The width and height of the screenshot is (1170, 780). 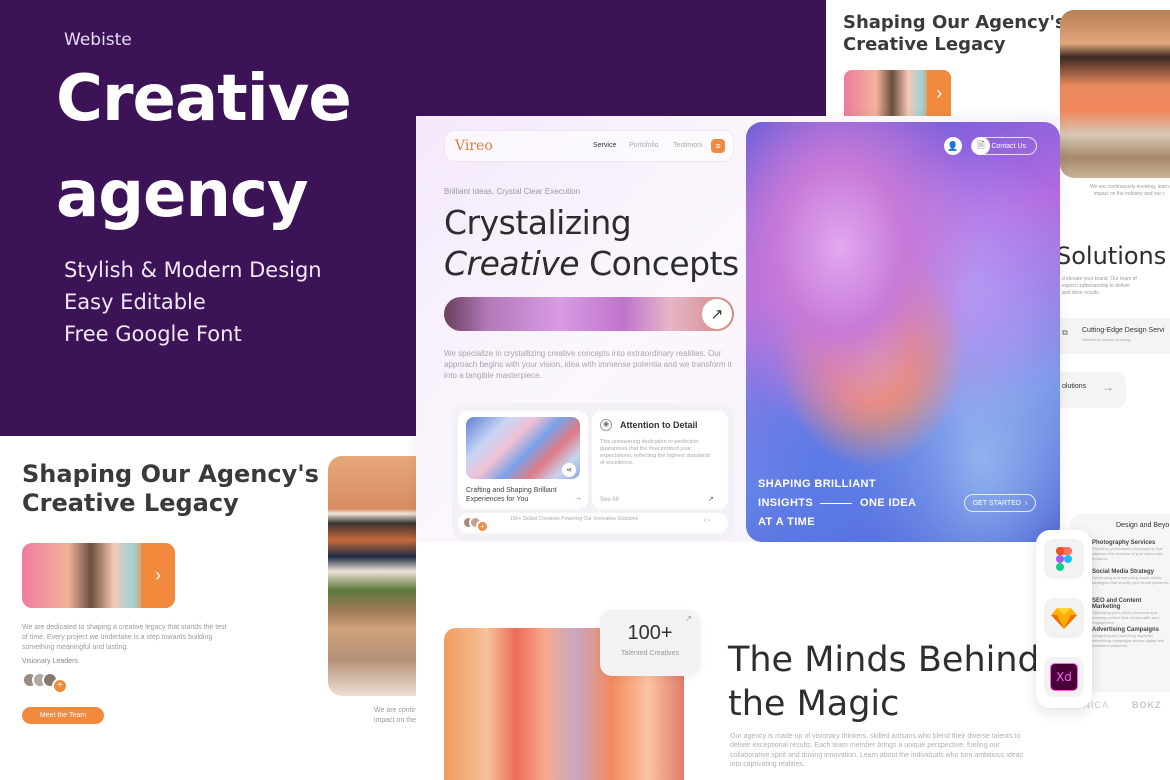 I want to click on stat-value: 100+, so click(x=650, y=633).